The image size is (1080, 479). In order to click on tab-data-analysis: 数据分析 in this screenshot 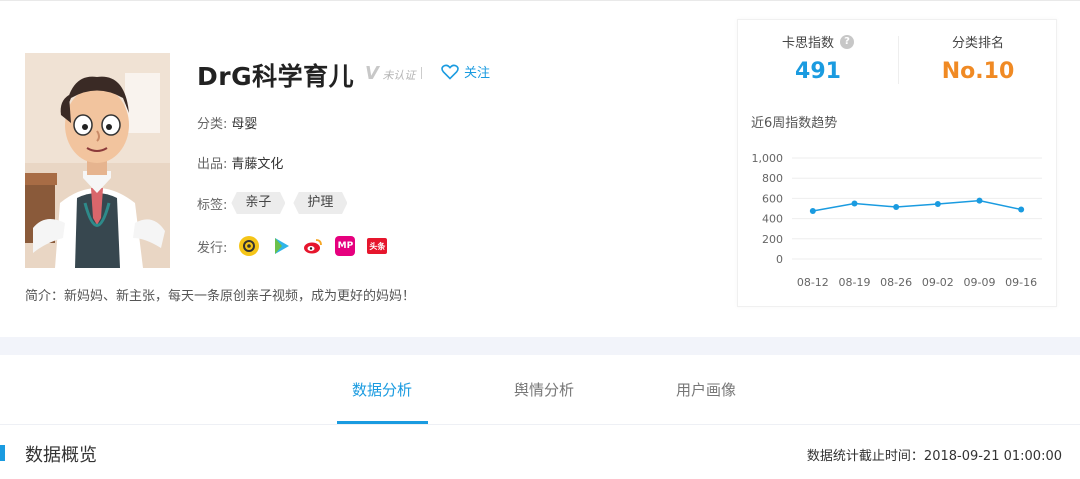, I will do `click(382, 389)`.